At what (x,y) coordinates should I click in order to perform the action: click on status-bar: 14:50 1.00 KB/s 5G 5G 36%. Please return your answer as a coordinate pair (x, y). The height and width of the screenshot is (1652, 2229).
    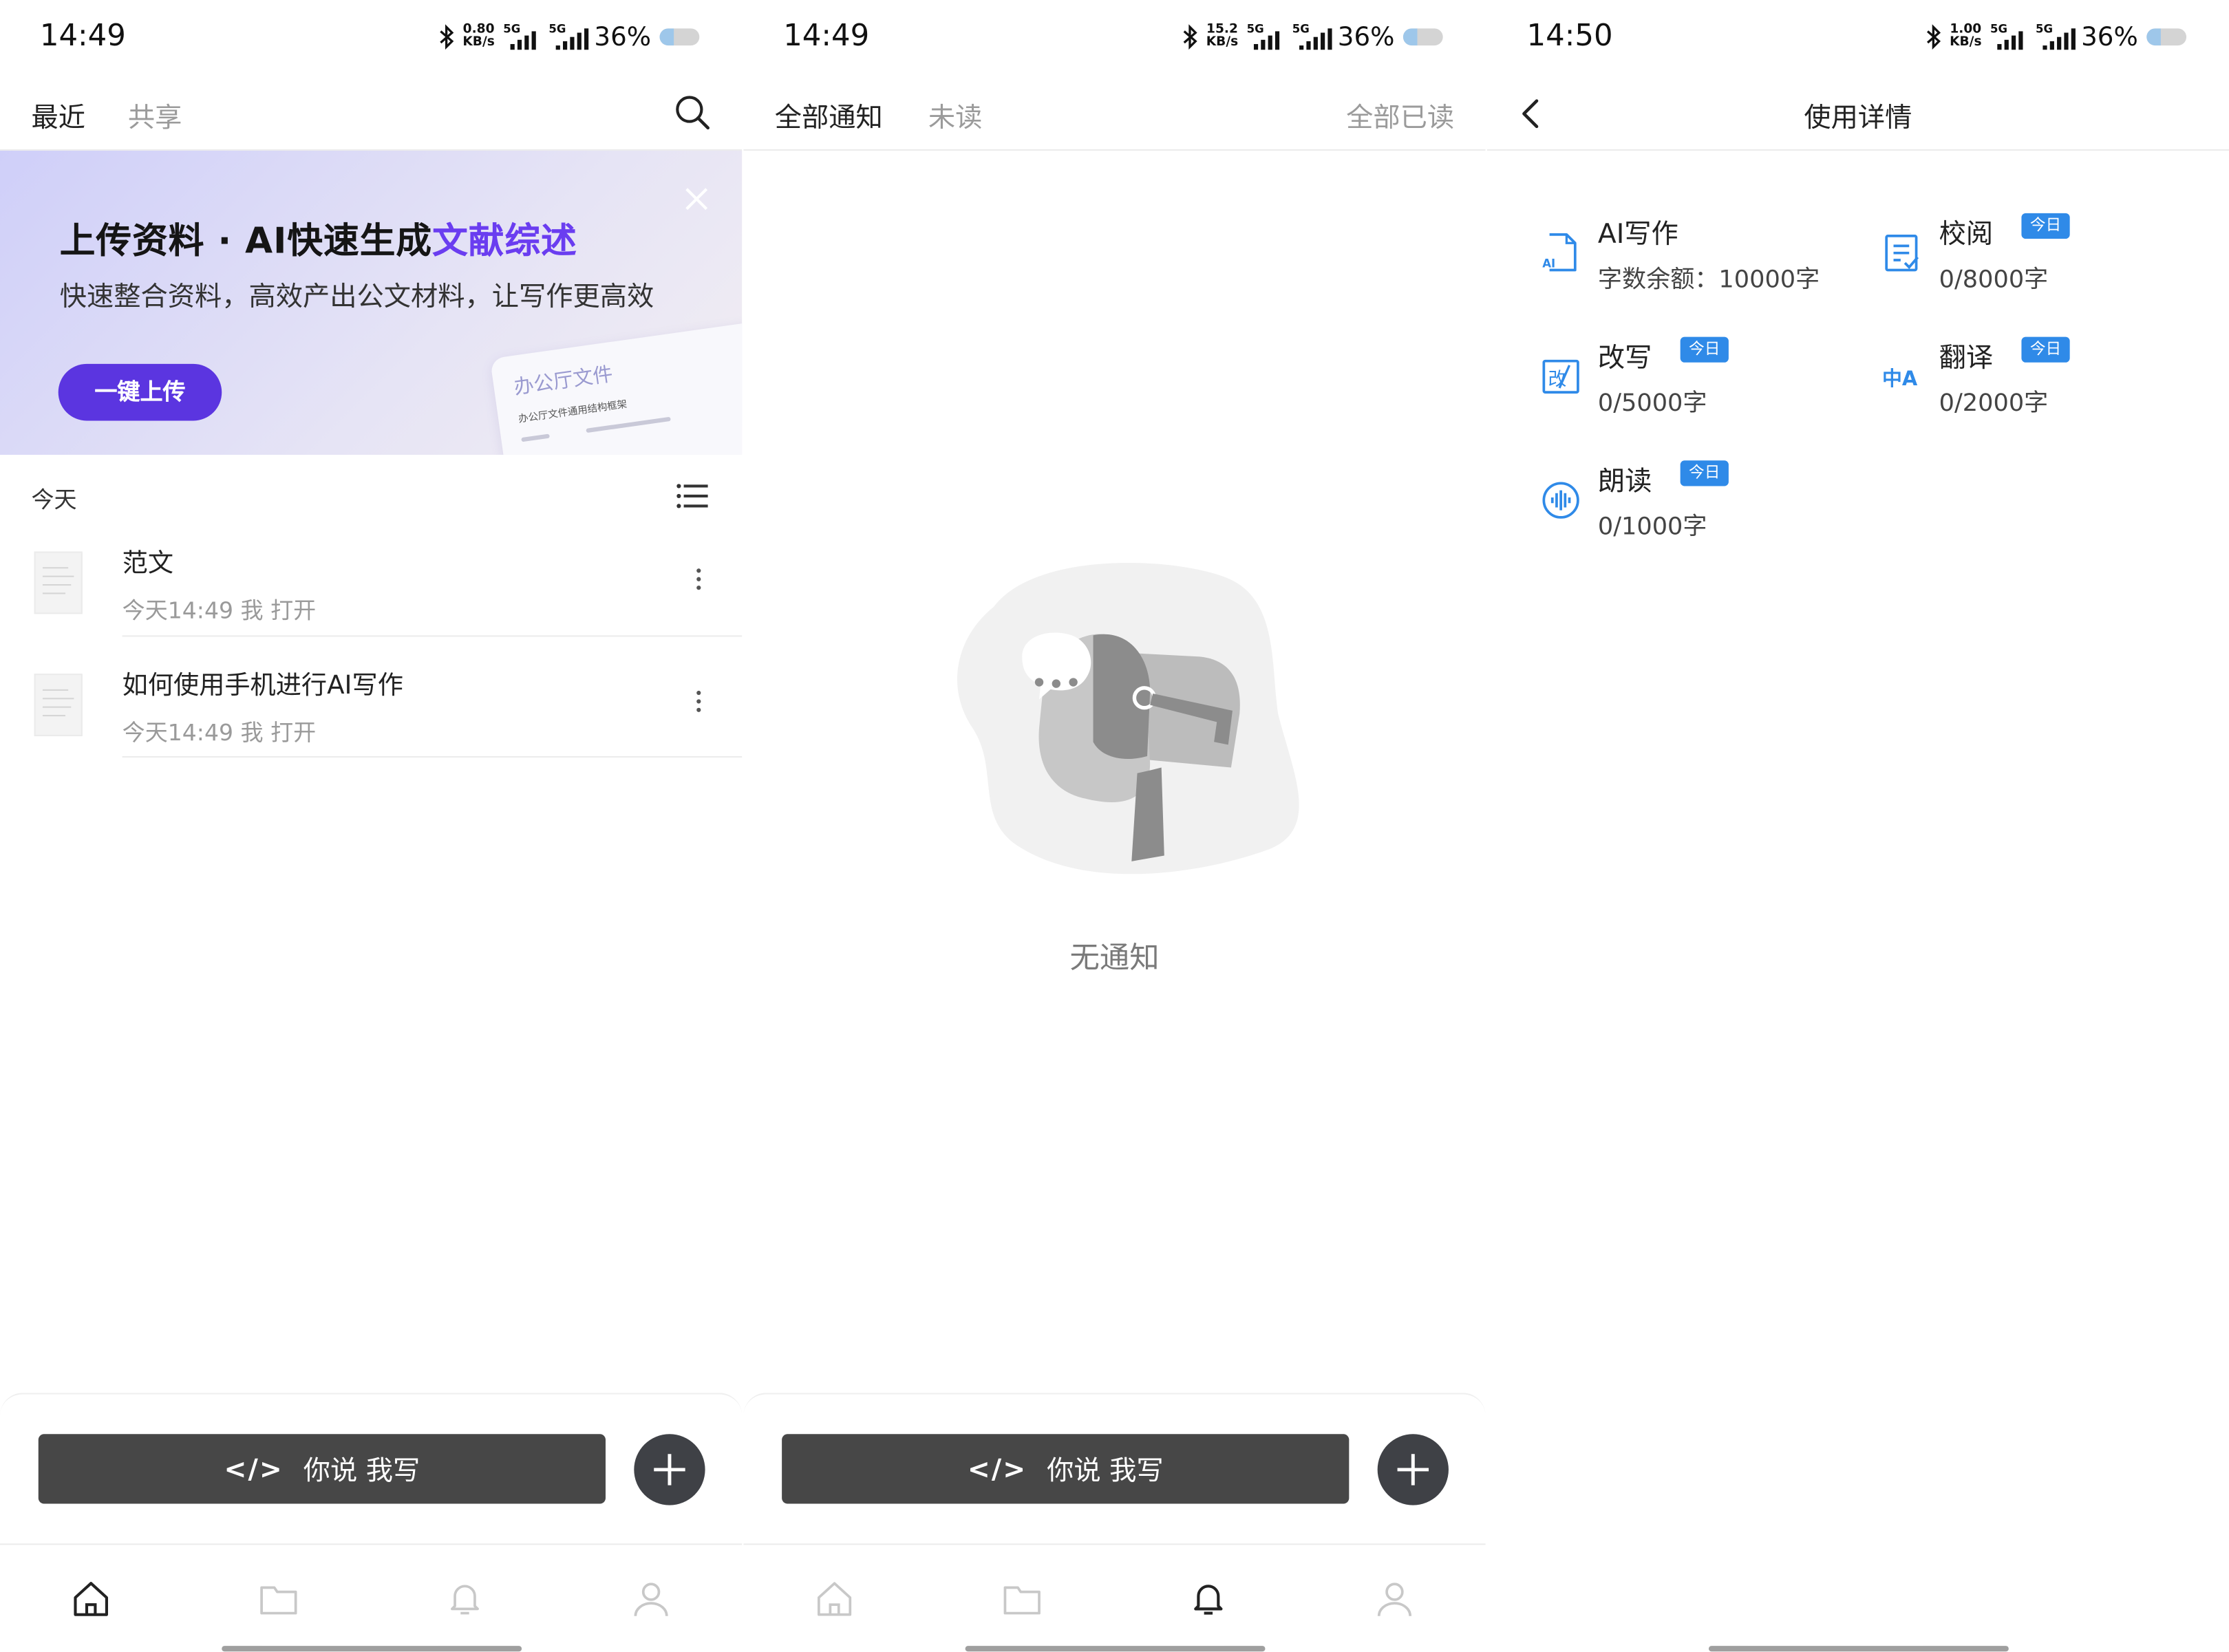
    Looking at the image, I should click on (1858, 37).